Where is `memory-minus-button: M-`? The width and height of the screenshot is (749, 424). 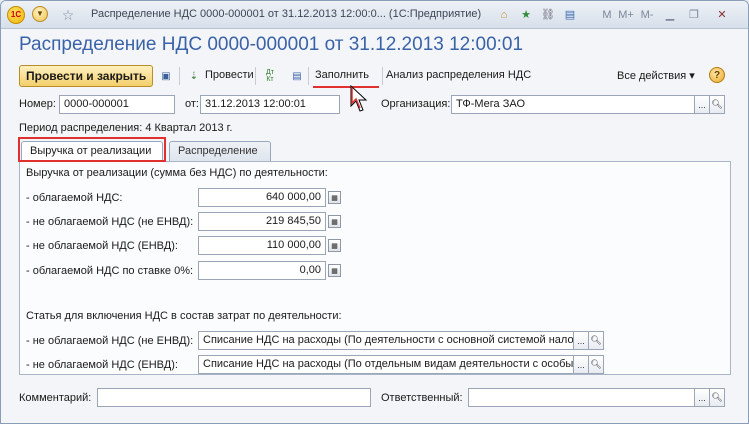 memory-minus-button: M- is located at coordinates (647, 14).